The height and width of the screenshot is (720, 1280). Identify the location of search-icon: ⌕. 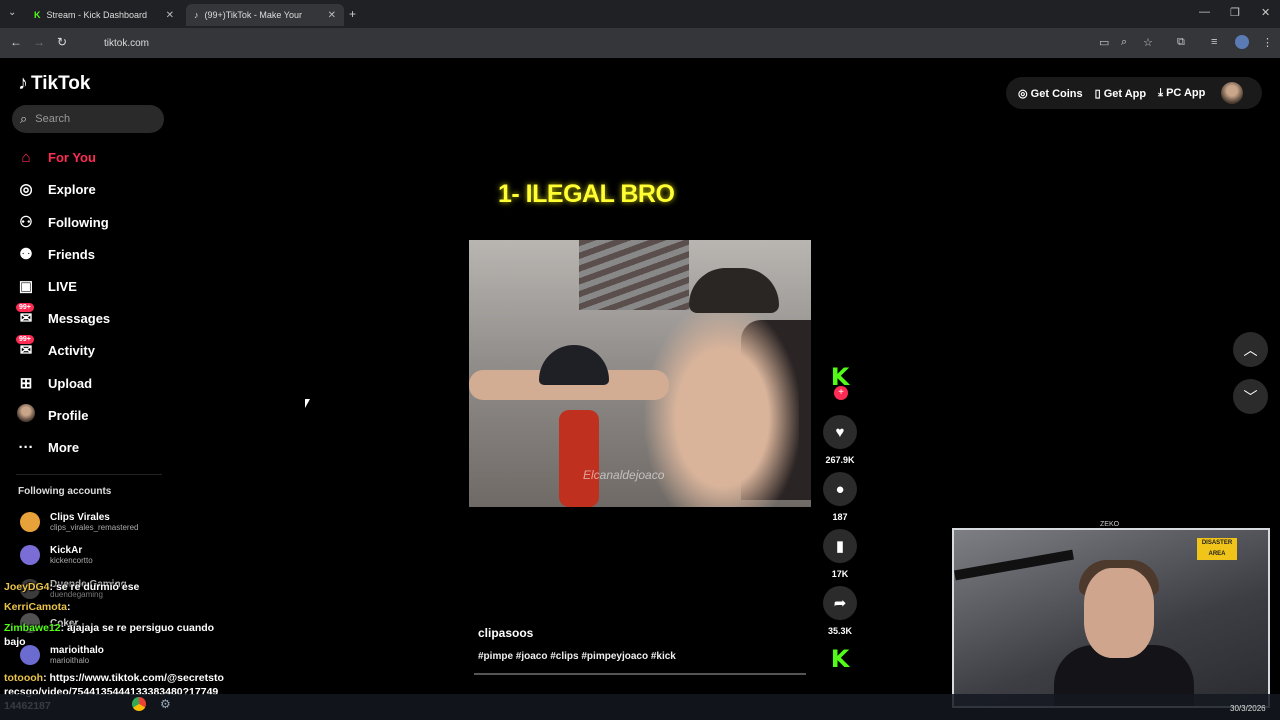
(24, 118).